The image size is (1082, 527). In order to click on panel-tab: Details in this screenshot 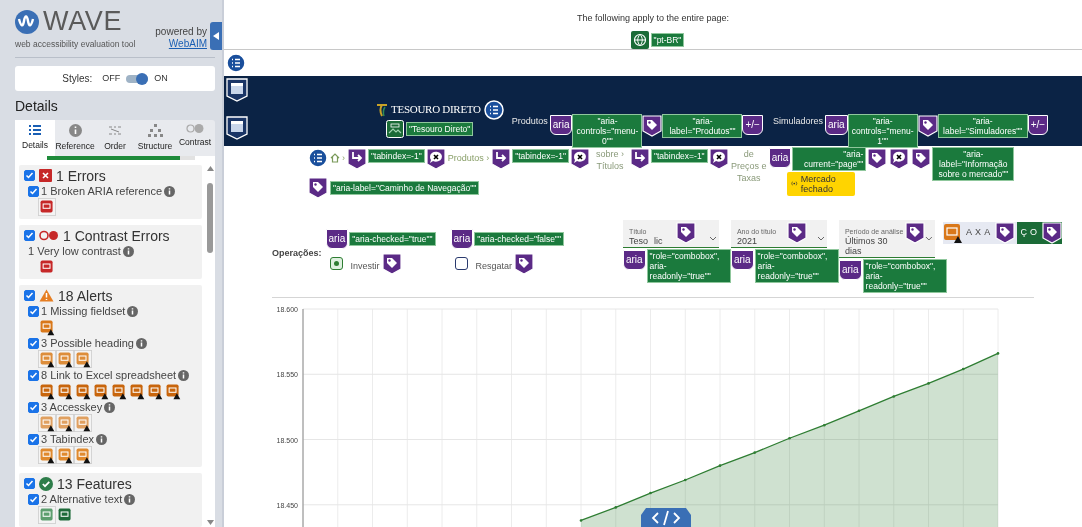, I will do `click(35, 138)`.